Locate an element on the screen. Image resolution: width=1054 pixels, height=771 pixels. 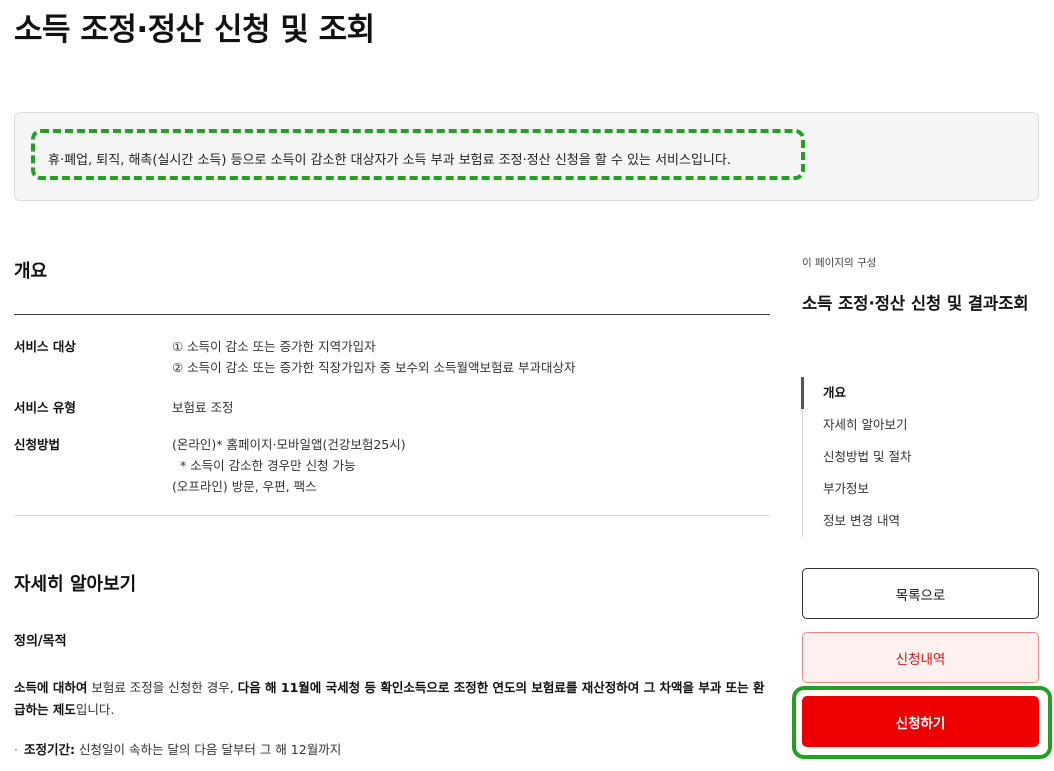
application-history-button: 신청내역 is located at coordinates (920, 657).